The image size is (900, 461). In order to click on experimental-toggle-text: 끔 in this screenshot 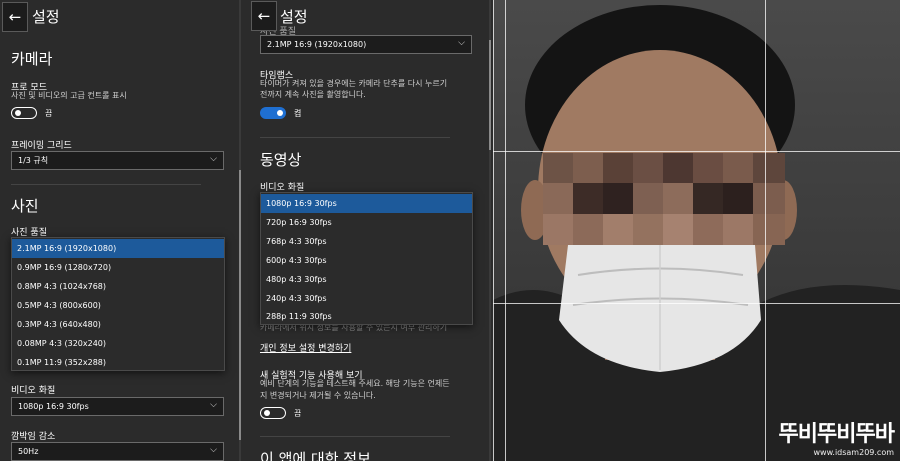, I will do `click(298, 413)`.